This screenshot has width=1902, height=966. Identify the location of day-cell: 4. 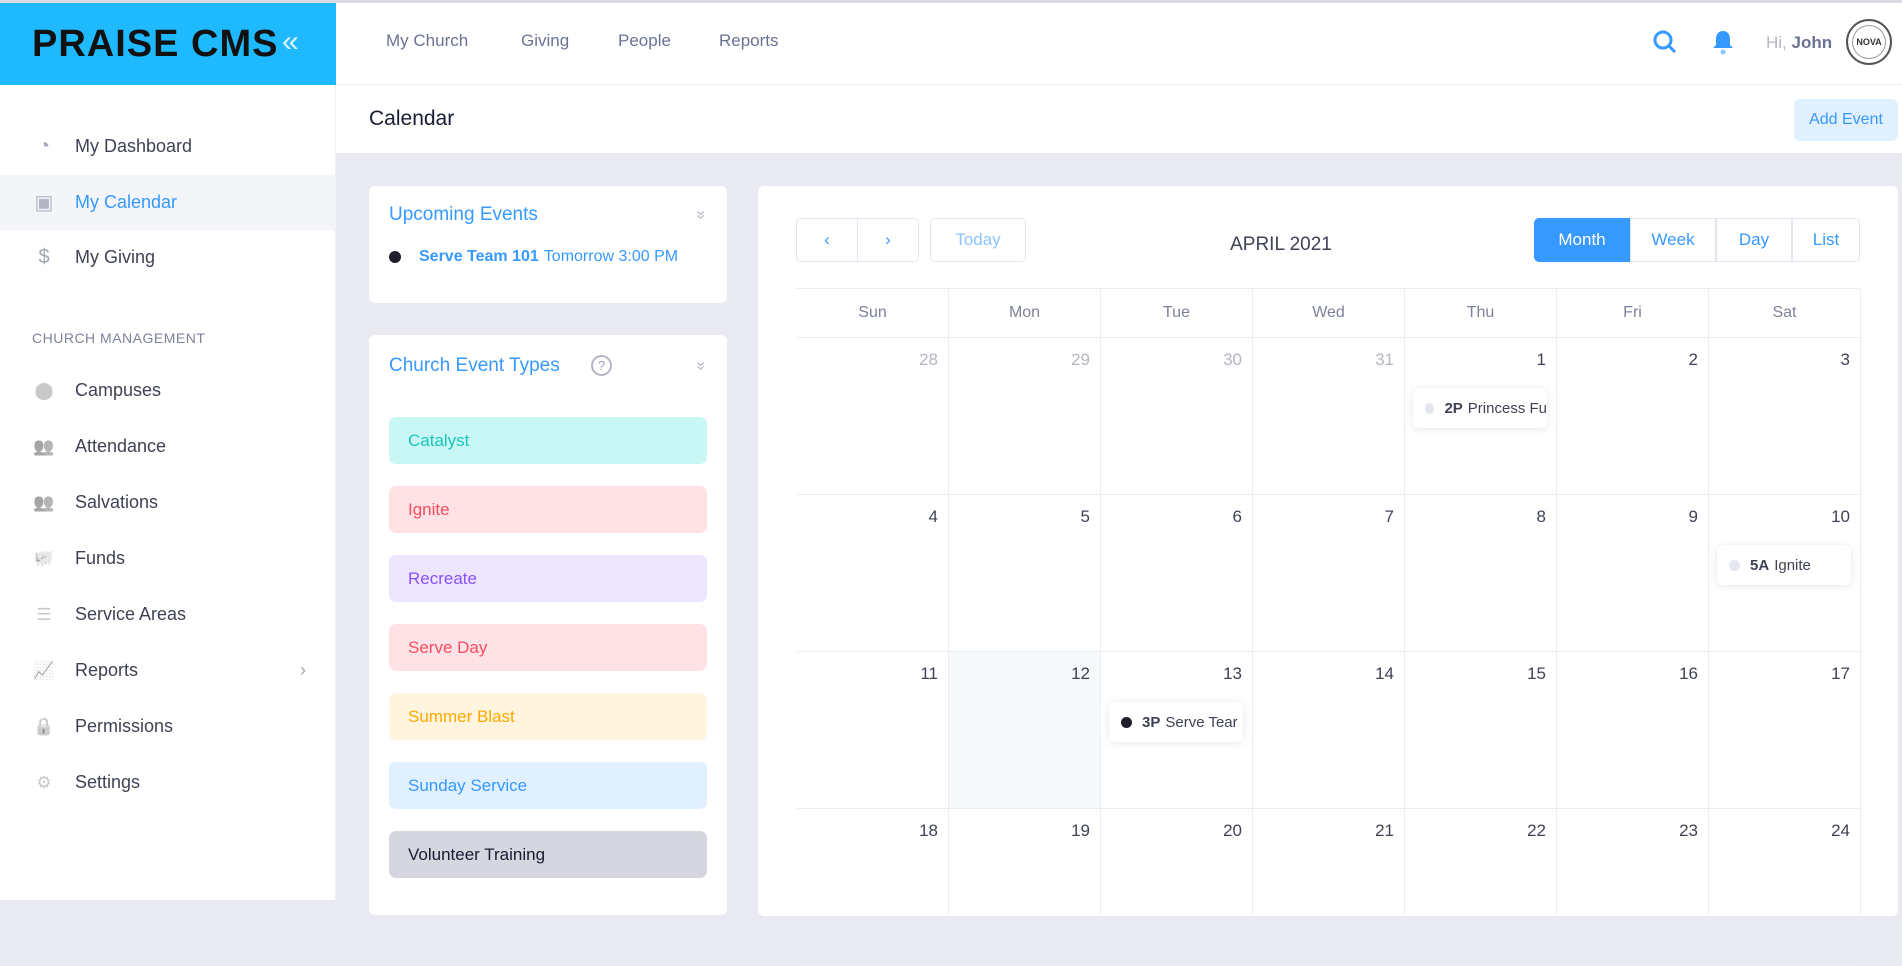
(873, 573).